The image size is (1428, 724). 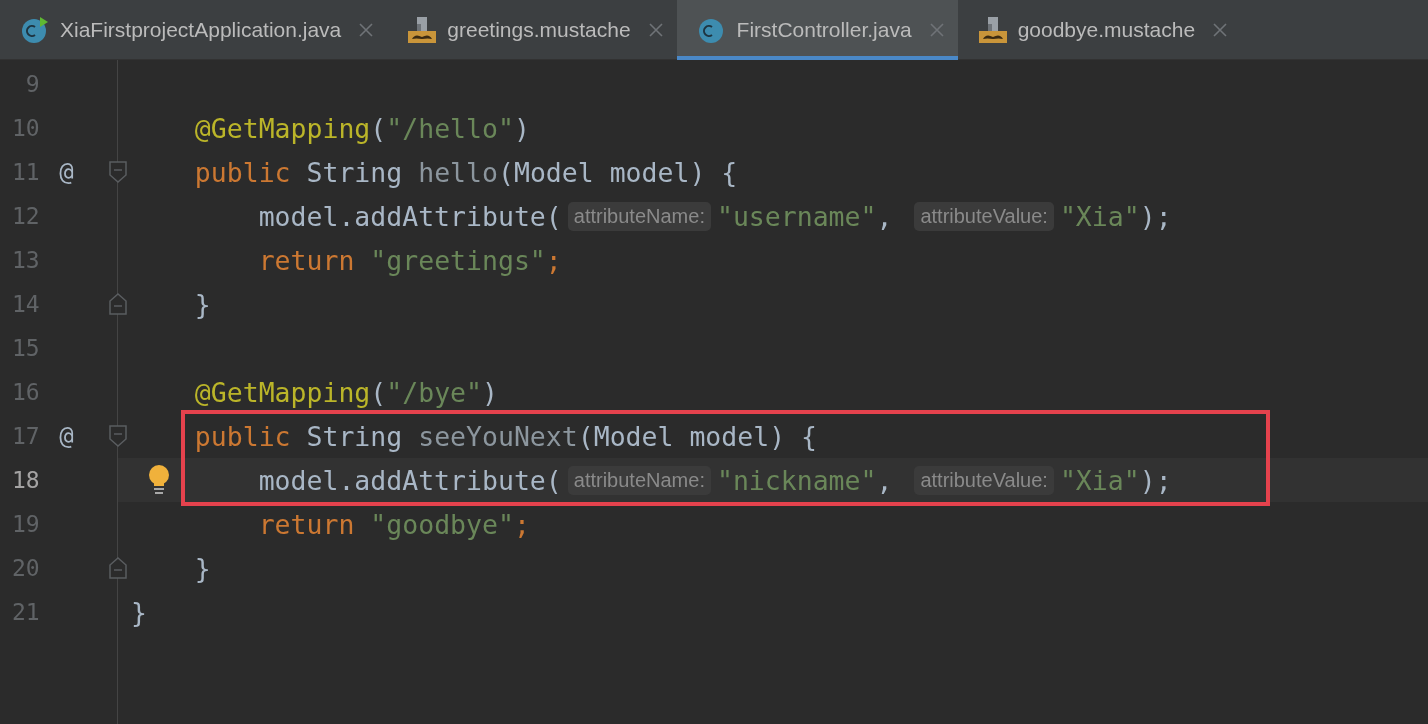 I want to click on line-number: 18, so click(x=25, y=480).